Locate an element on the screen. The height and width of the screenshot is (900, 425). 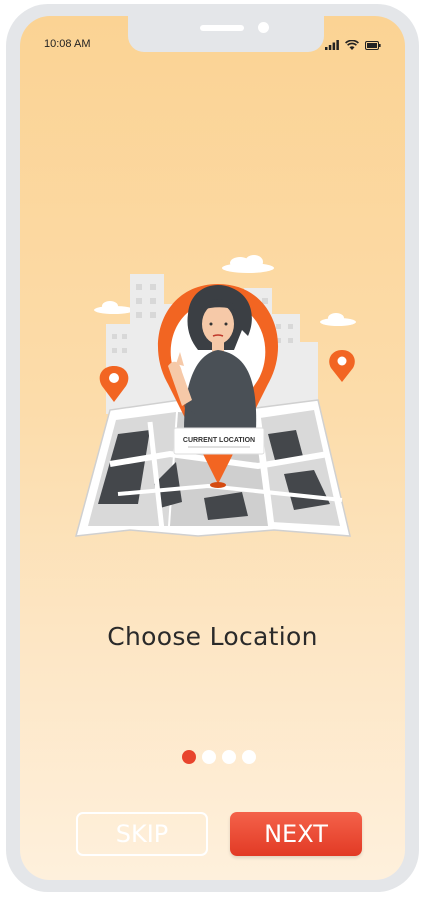
status-icons is located at coordinates (353, 45).